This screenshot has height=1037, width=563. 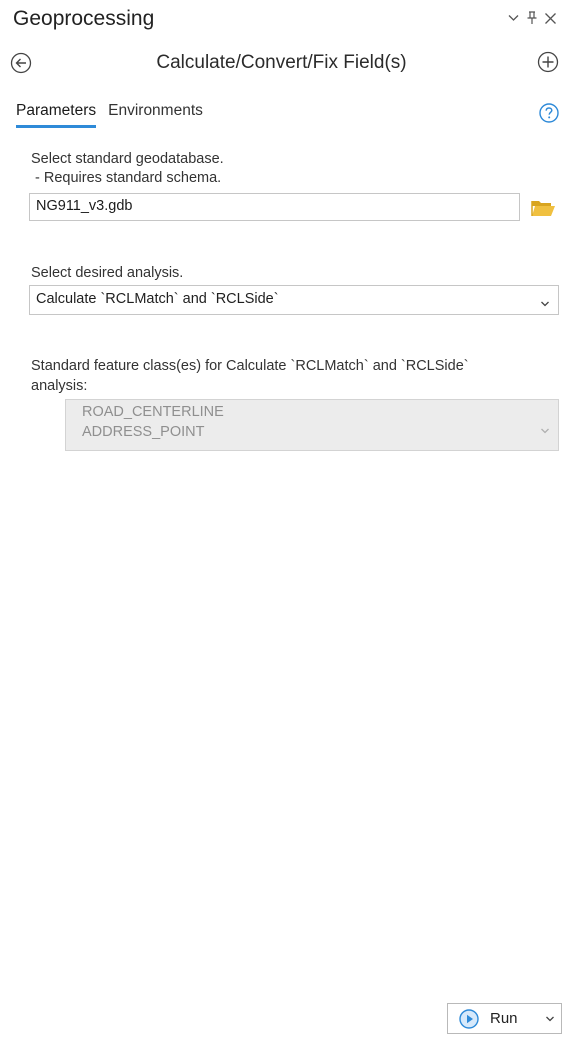 I want to click on run-button: Run, so click(x=504, y=1018).